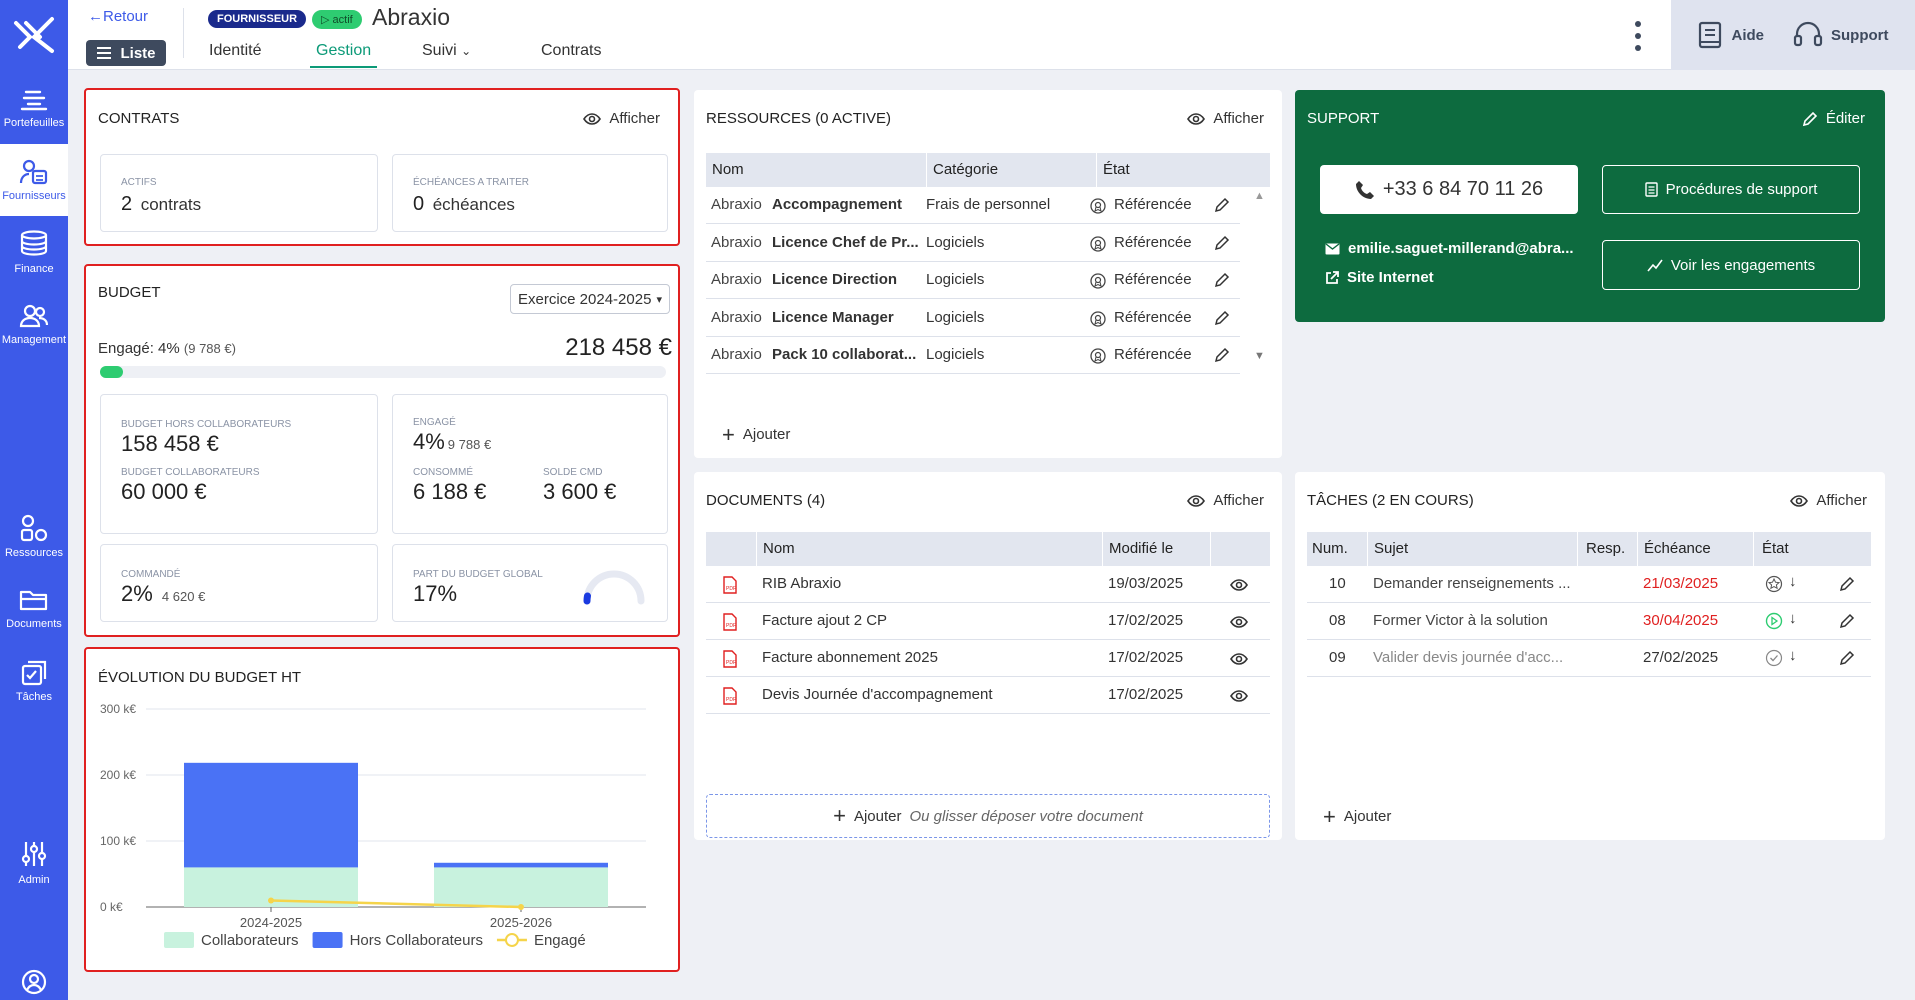  I want to click on task-number: 08, so click(1337, 620).